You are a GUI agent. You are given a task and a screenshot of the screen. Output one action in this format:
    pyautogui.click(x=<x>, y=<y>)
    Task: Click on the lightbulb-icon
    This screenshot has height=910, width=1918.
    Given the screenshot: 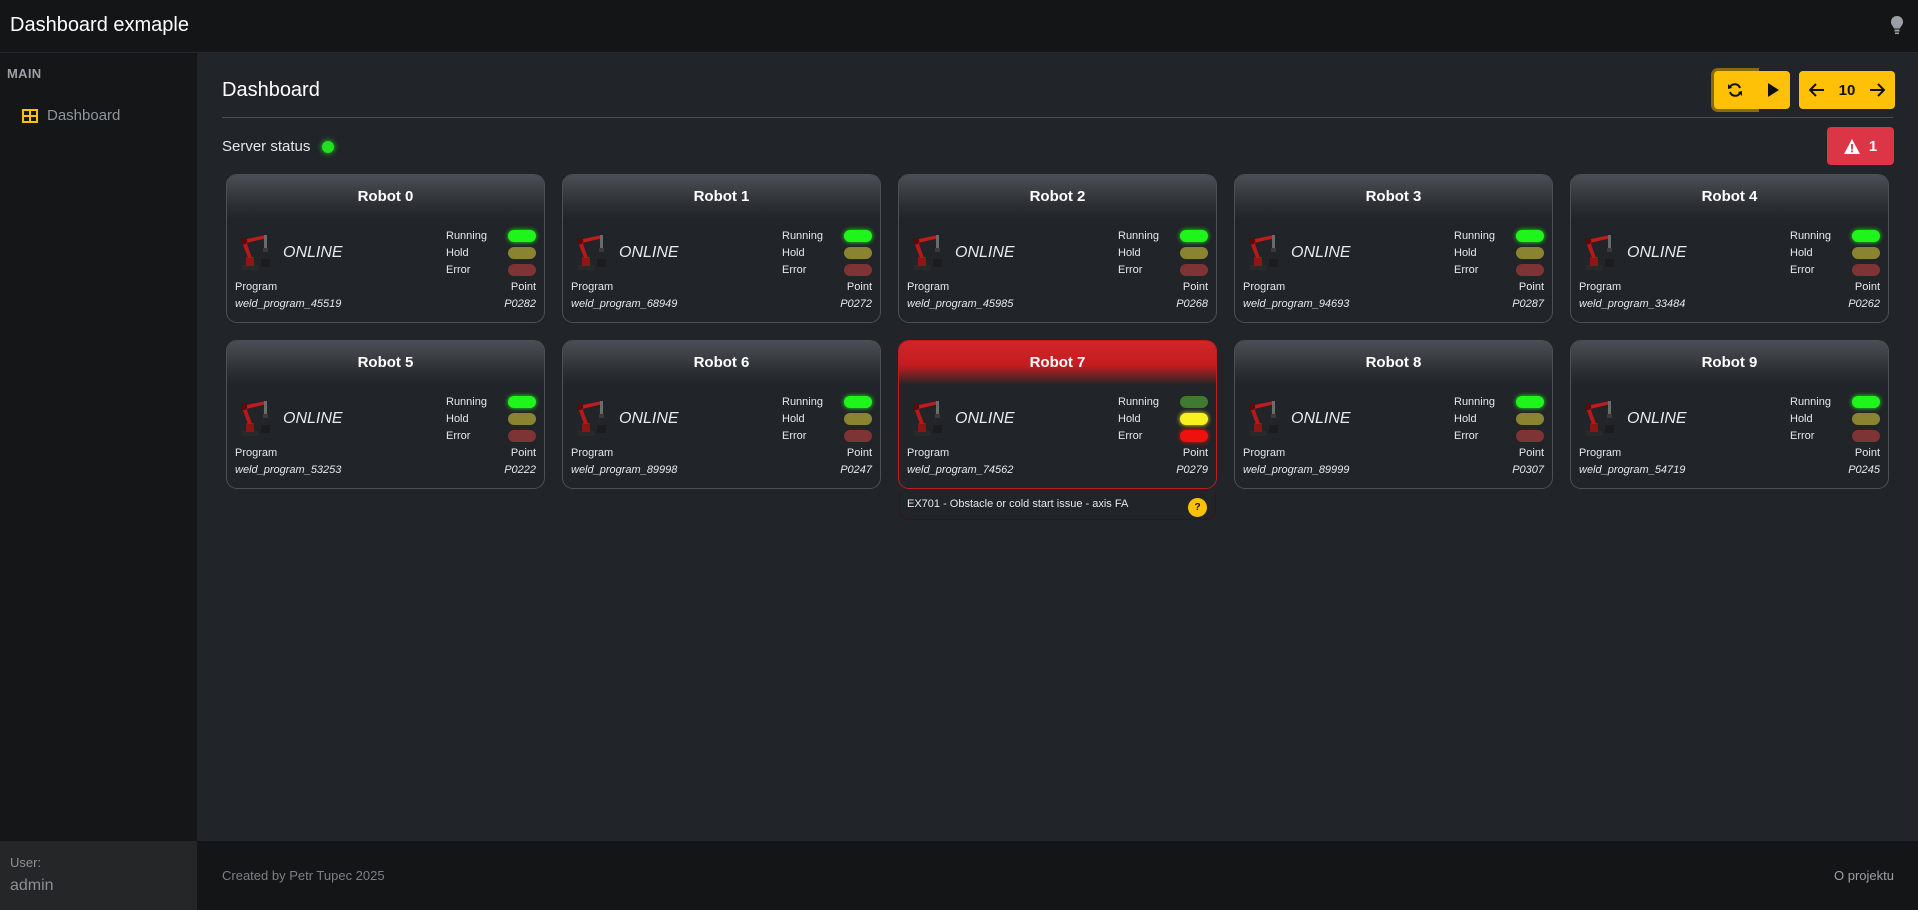 What is the action you would take?
    pyautogui.click(x=1897, y=25)
    